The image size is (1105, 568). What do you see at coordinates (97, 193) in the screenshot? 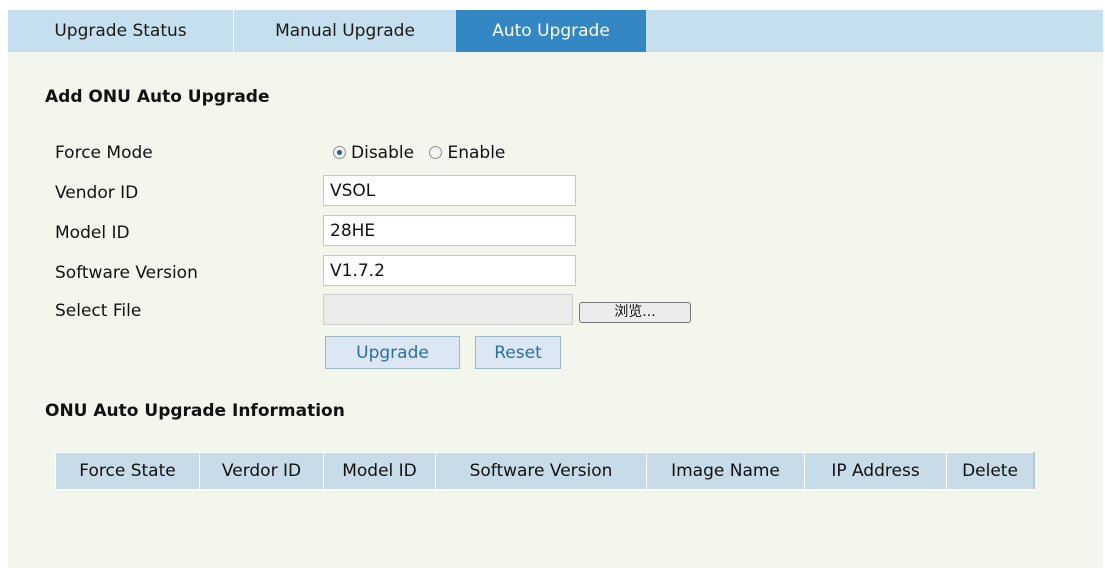
I see `vendor-id-label: Vendor ID` at bounding box center [97, 193].